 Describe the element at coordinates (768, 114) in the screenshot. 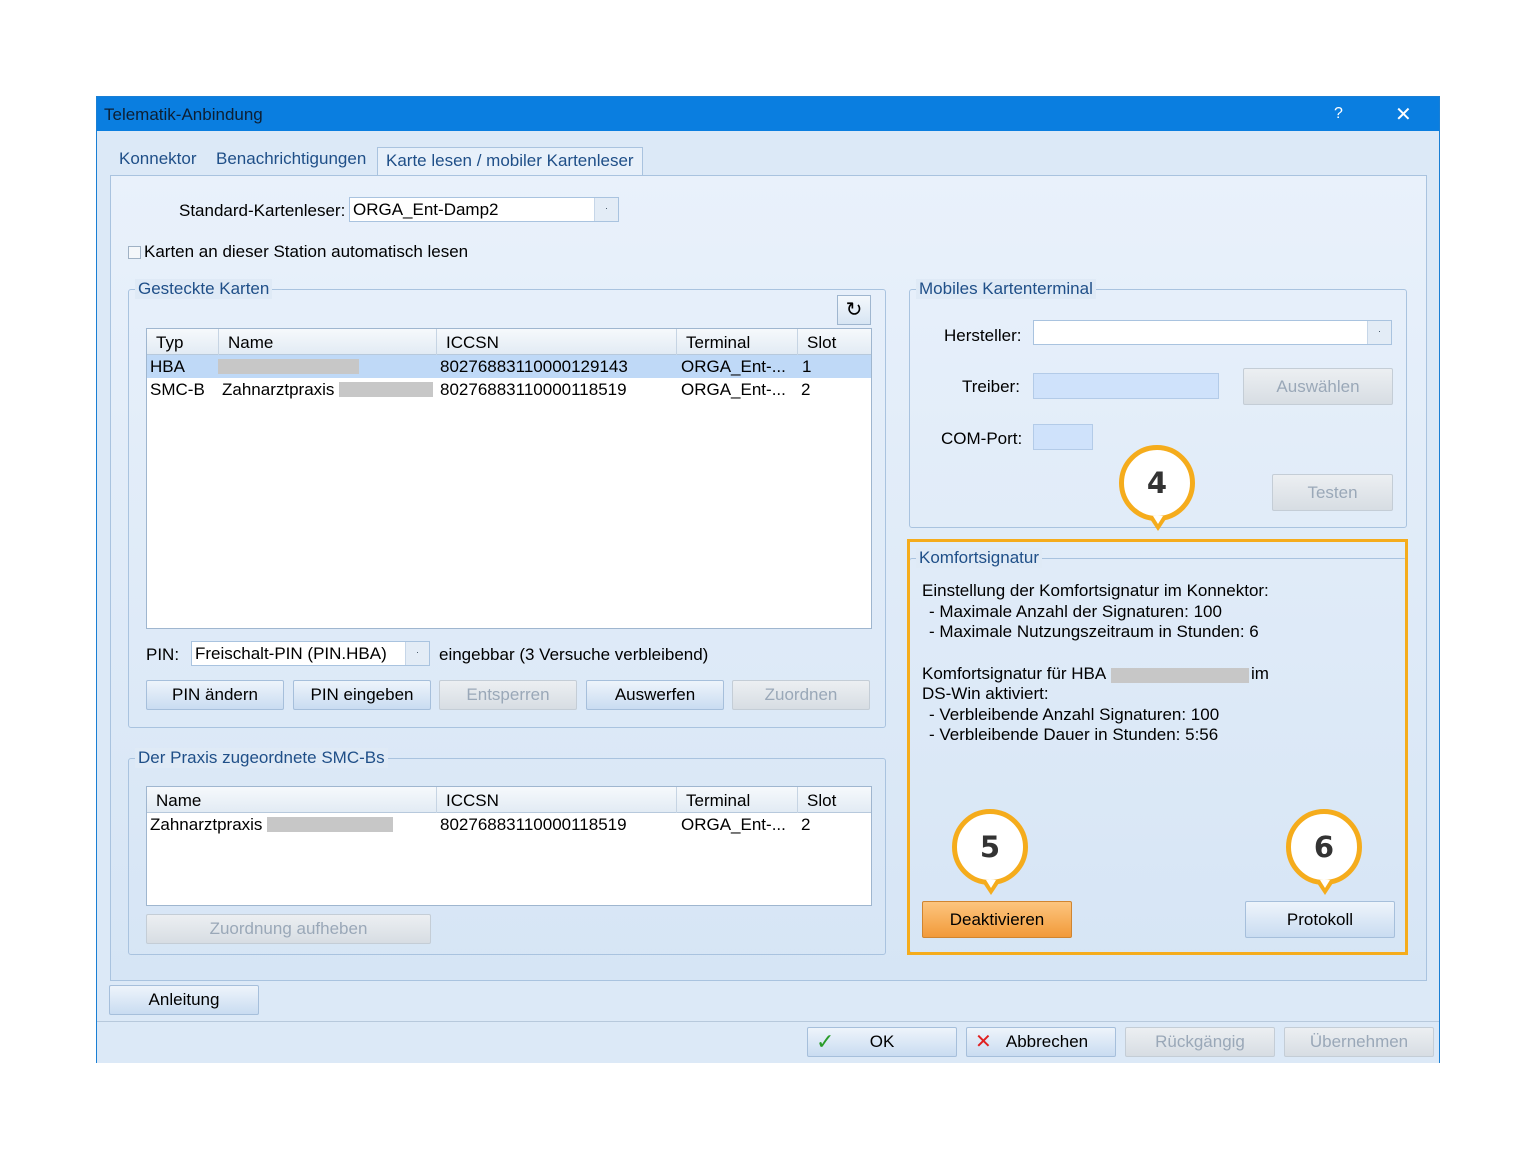

I see `title-bar: Telematik-Anbindung ? ✕` at that location.